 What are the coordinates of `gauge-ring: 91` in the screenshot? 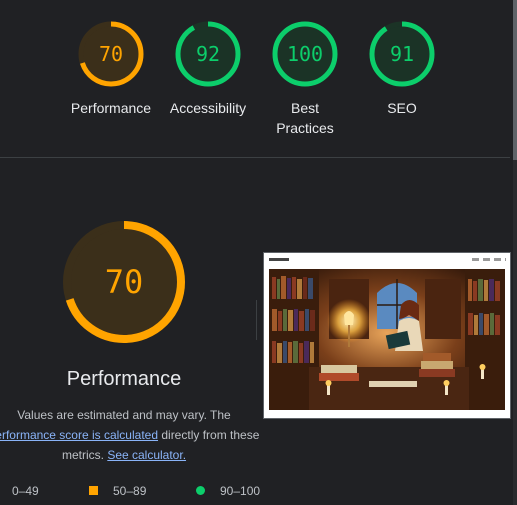 It's located at (402, 54).